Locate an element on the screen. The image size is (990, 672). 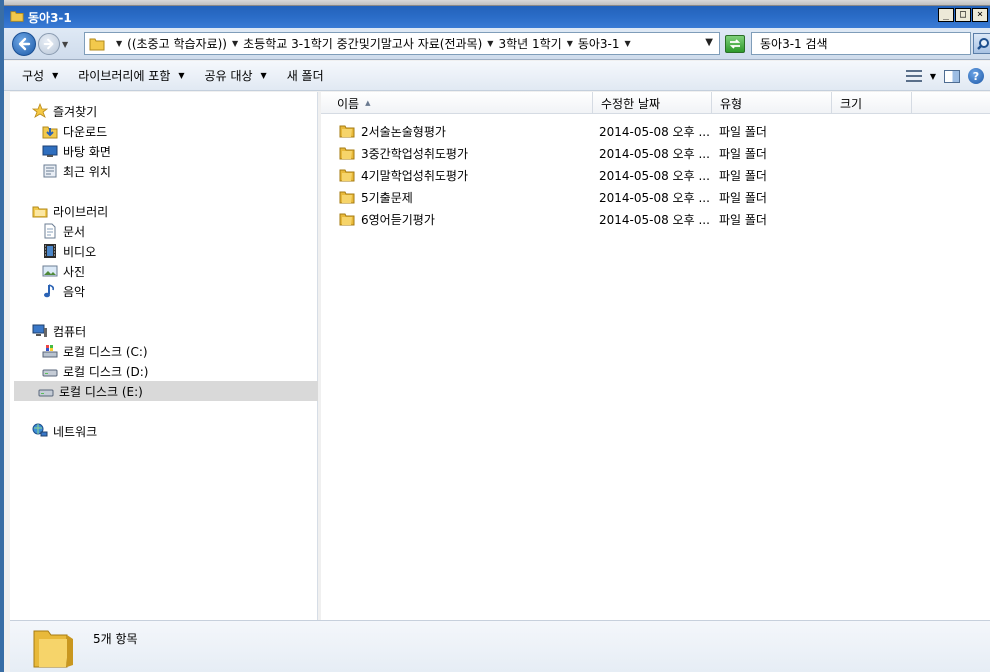
network-icon is located at coordinates (40, 431).